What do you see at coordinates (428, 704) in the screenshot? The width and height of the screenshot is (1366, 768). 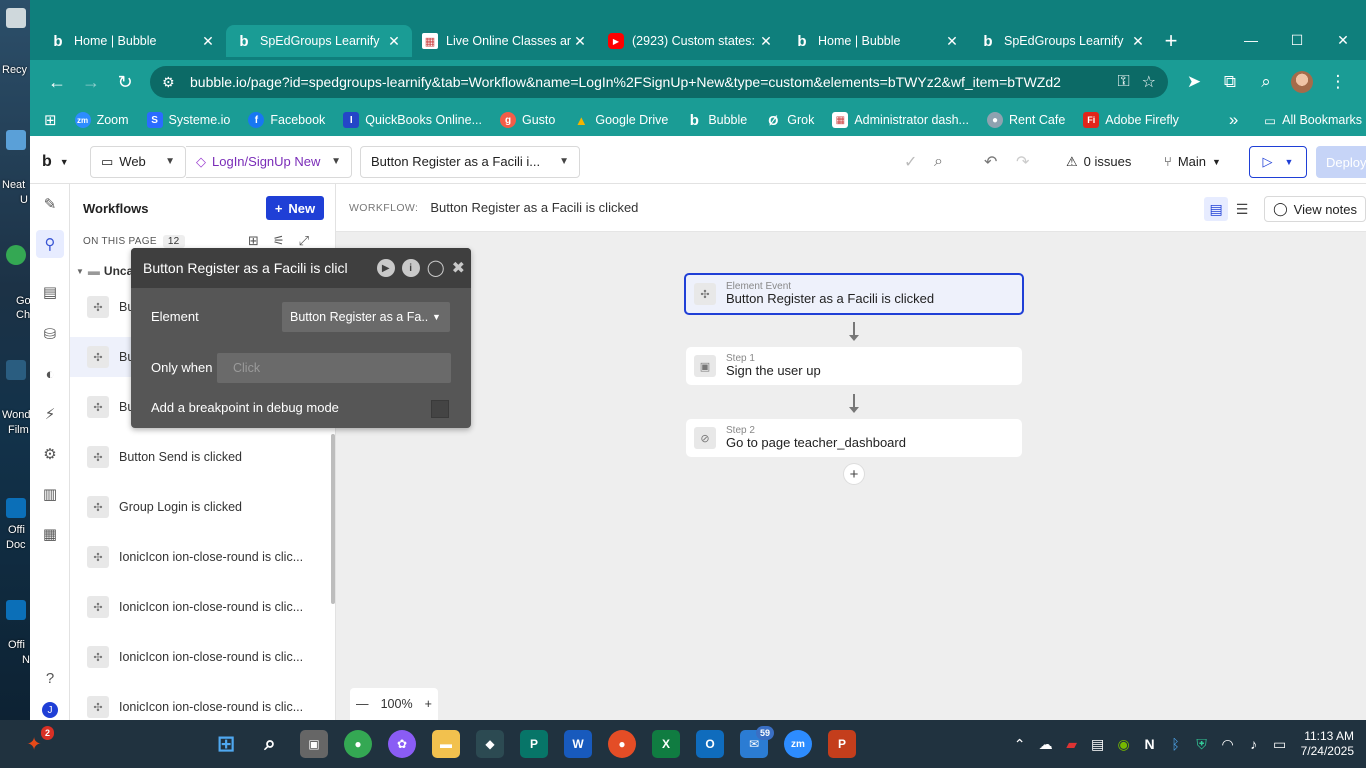 I see `zoom-in-button: +` at bounding box center [428, 704].